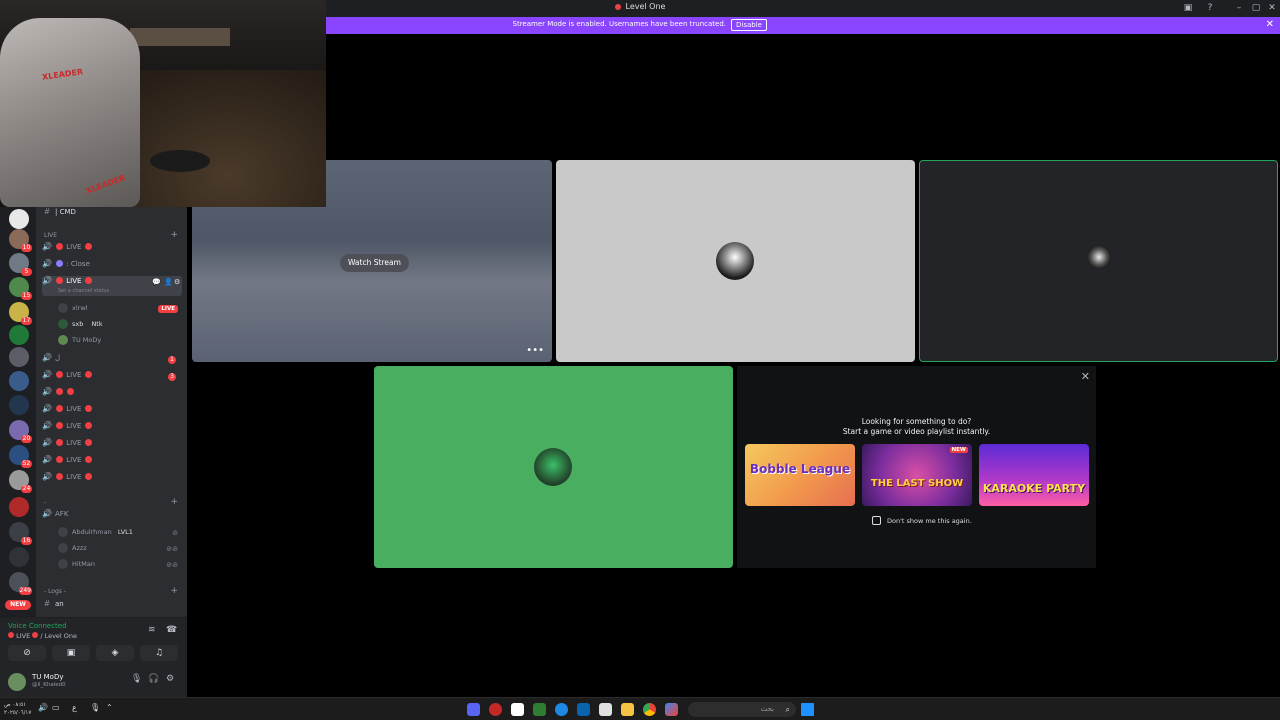 This screenshot has height=720, width=1280. Describe the element at coordinates (43, 707) in the screenshot. I see `volume-icon: 🔊` at that location.